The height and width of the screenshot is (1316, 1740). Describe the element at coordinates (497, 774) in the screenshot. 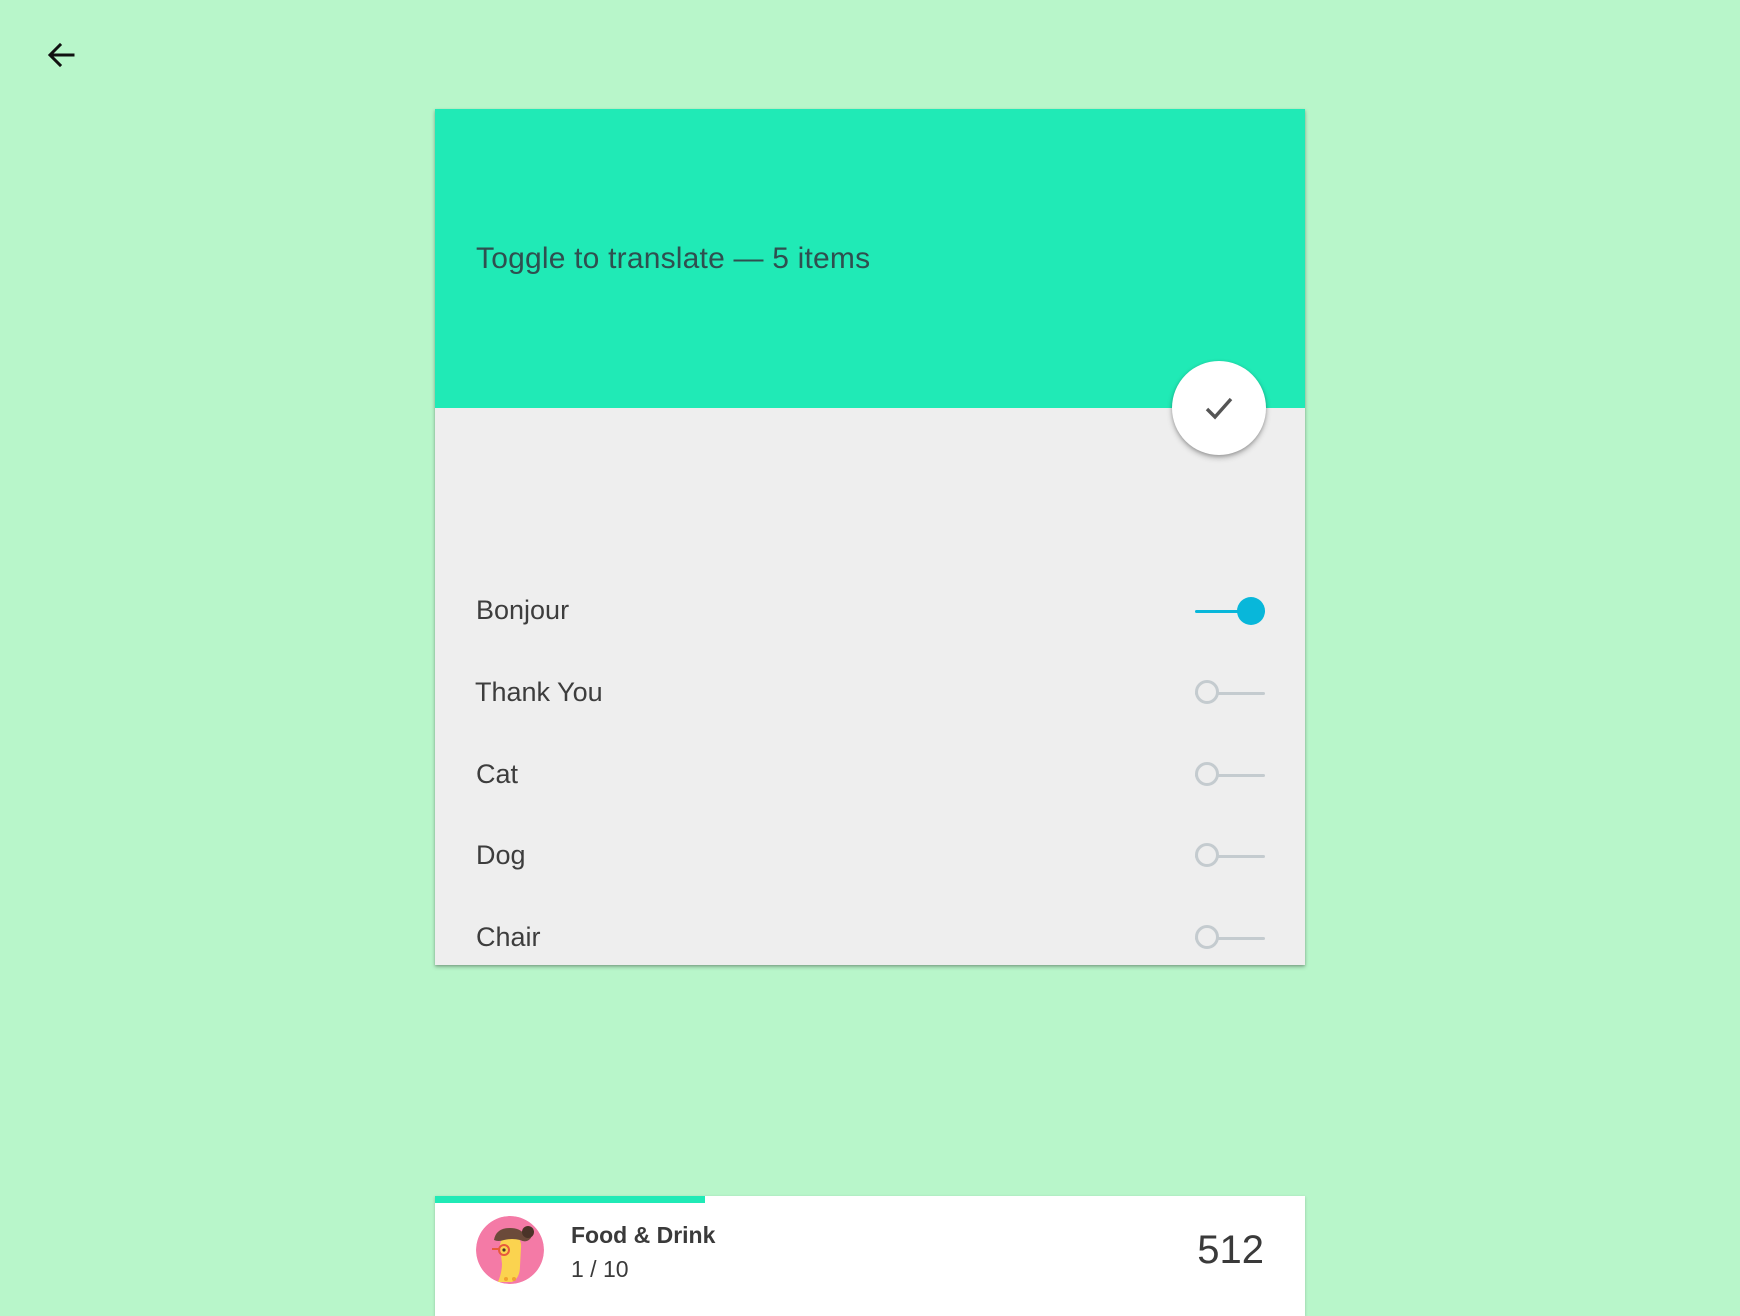

I see `item-label: Cat` at that location.